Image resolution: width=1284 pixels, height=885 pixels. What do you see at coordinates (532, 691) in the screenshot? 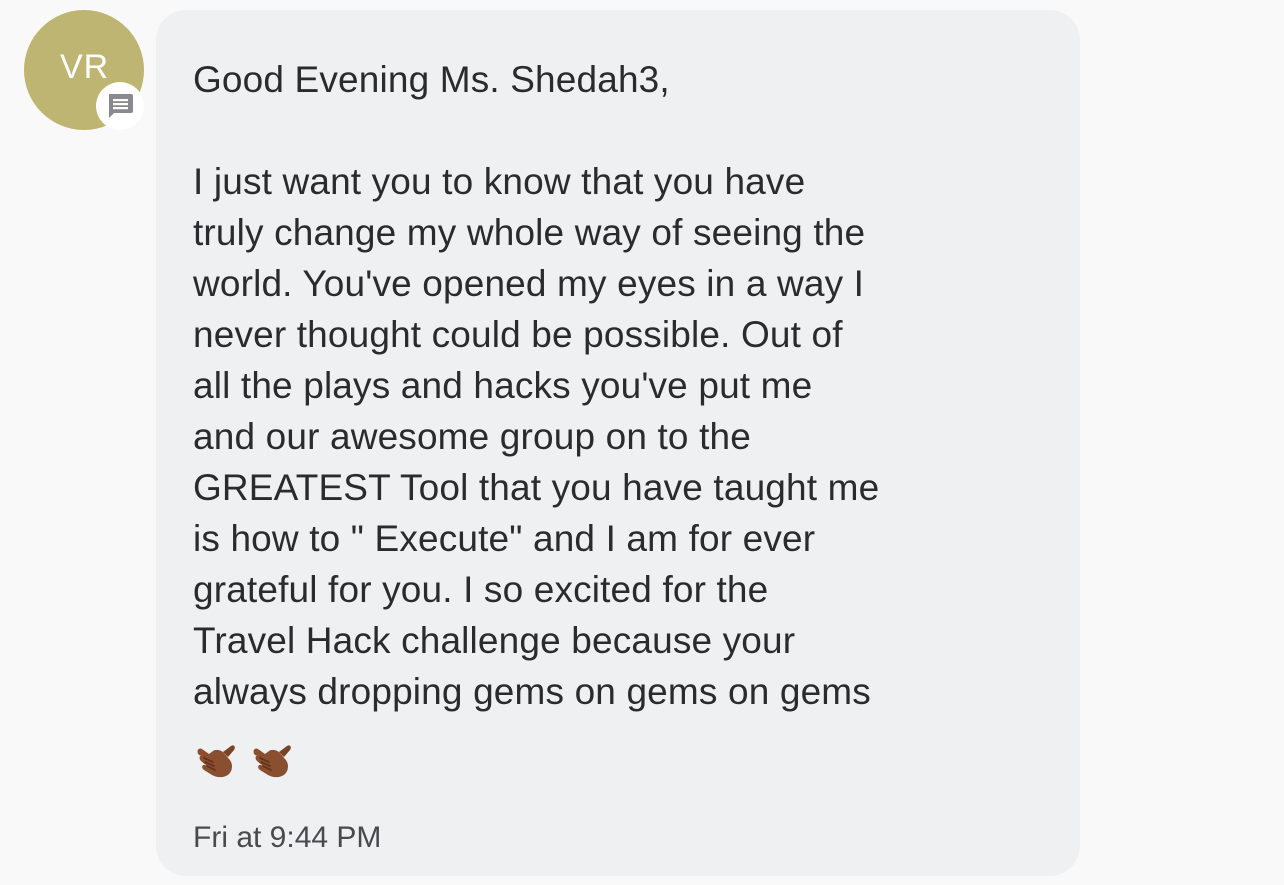
I see `message-line: always dropping gems on gems on gems` at bounding box center [532, 691].